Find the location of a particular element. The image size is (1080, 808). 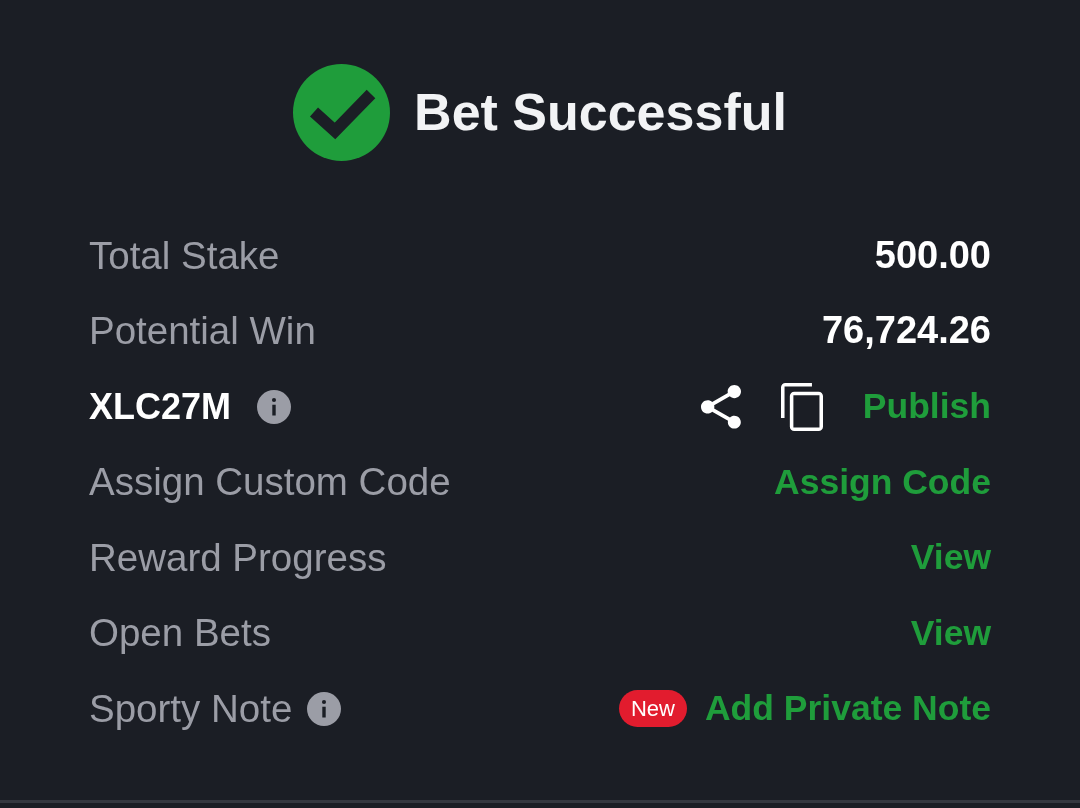

action-link: Add Private Note is located at coordinates (847, 709).